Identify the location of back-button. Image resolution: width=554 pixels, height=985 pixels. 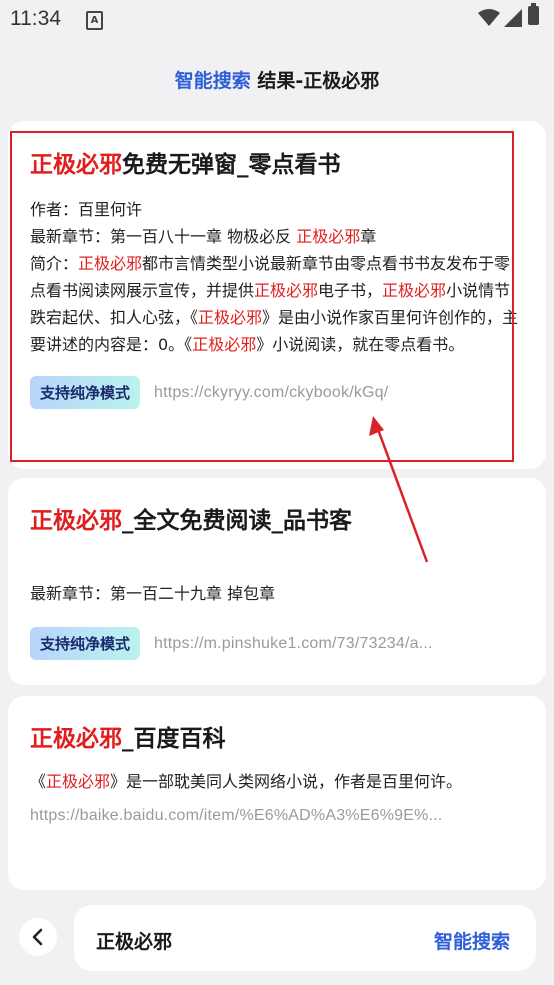
(38, 937).